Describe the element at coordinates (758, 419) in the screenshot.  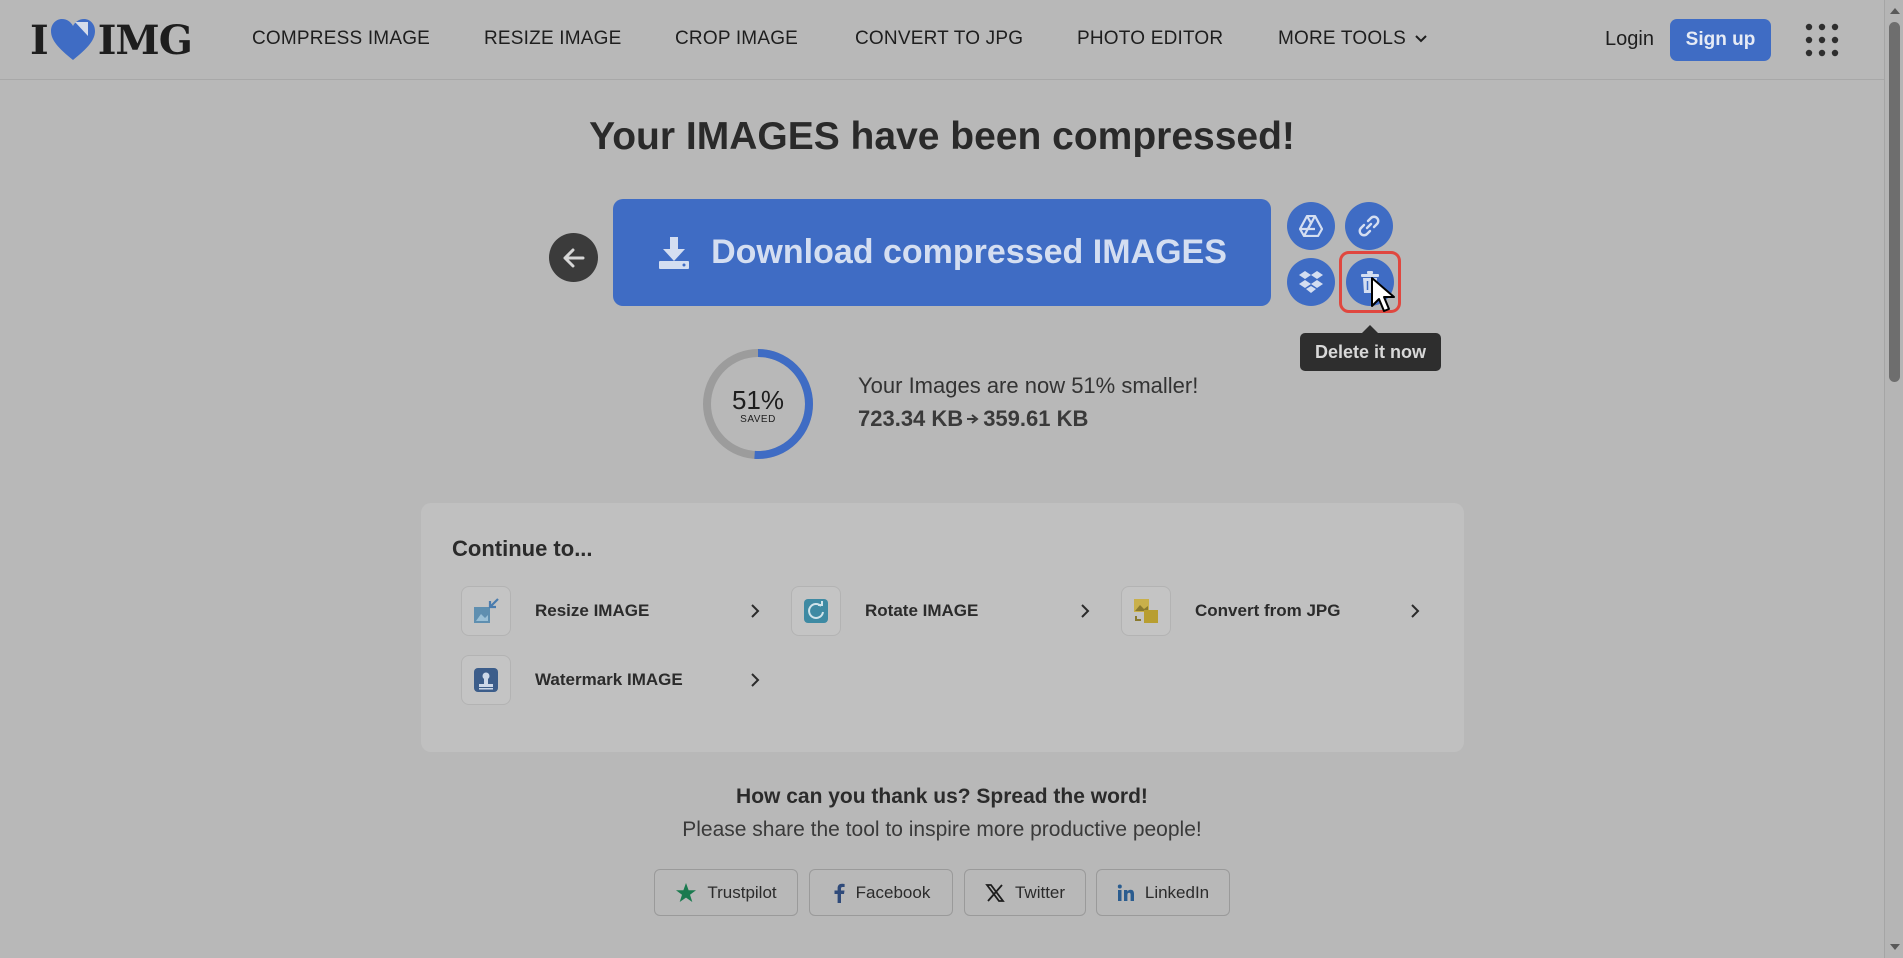
I see `savings-label: SAVED` at that location.